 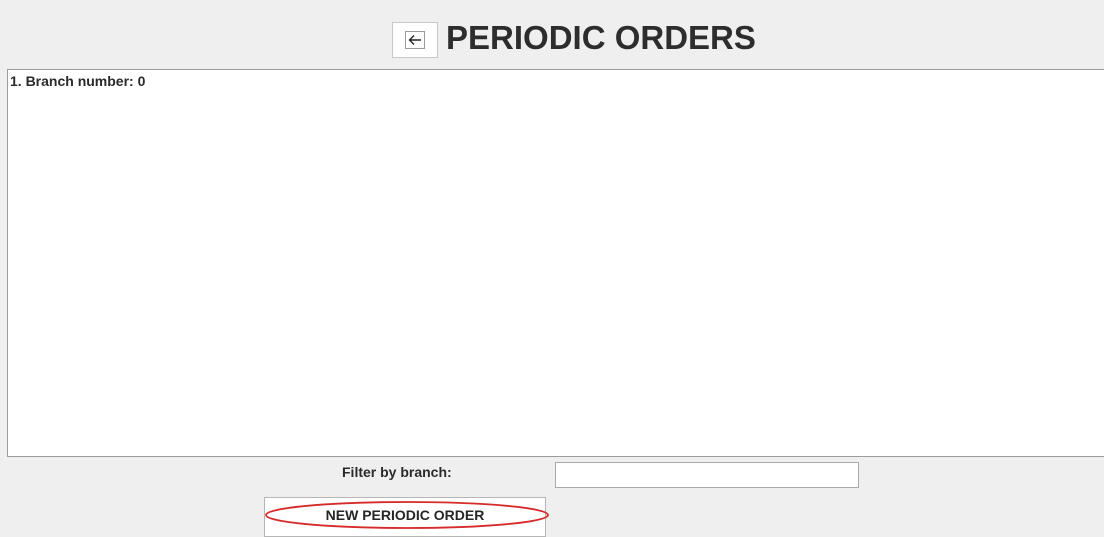 I want to click on new-periodic-order-button: NEW PERIODIC ORDER, so click(x=405, y=517).